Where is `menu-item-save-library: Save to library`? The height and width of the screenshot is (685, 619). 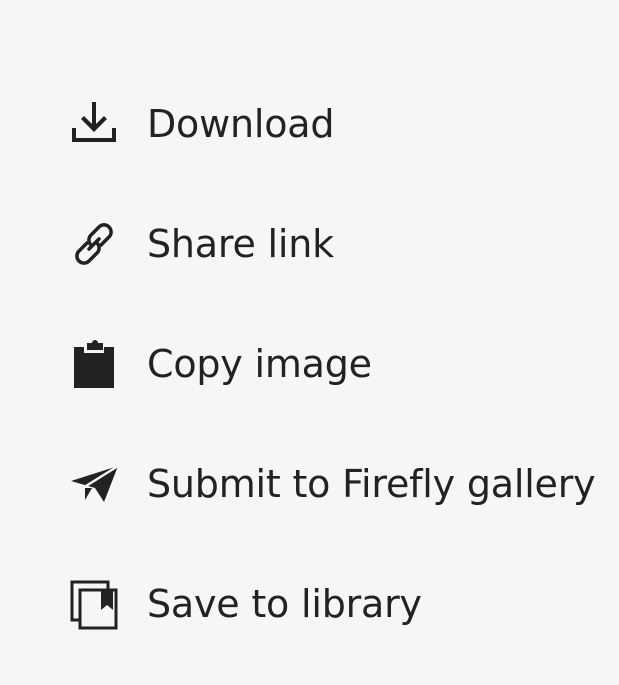
menu-item-save-library: Save to library is located at coordinates (337, 604).